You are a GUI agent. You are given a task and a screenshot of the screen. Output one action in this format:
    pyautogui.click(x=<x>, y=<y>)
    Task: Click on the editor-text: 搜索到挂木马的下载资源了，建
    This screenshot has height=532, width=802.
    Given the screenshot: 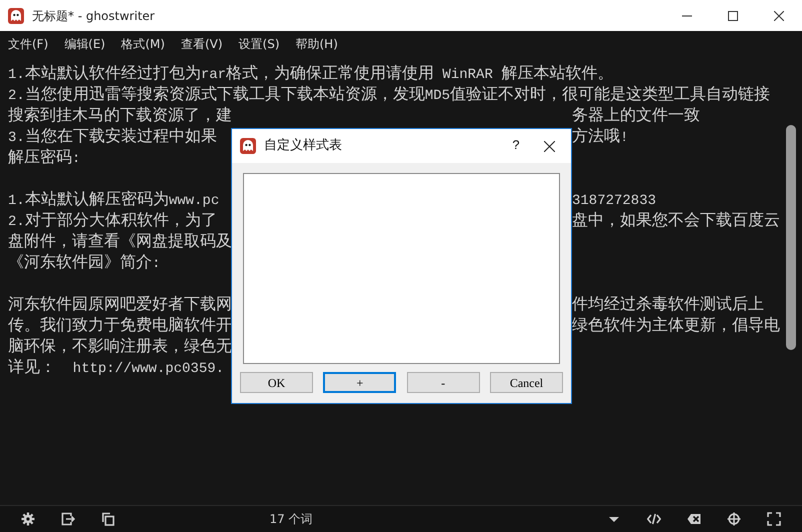 What is the action you would take?
    pyautogui.click(x=119, y=116)
    